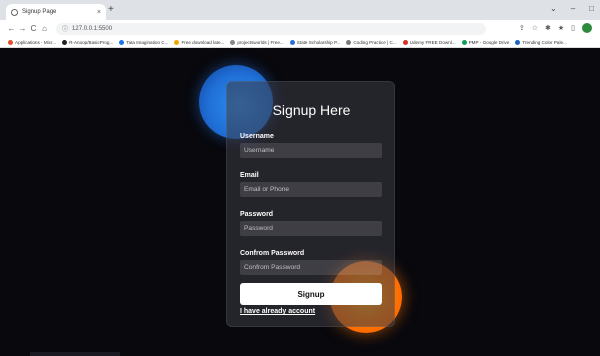 The width and height of the screenshot is (600, 356). Describe the element at coordinates (548, 28) in the screenshot. I see `extensions-icon: ✱` at that location.